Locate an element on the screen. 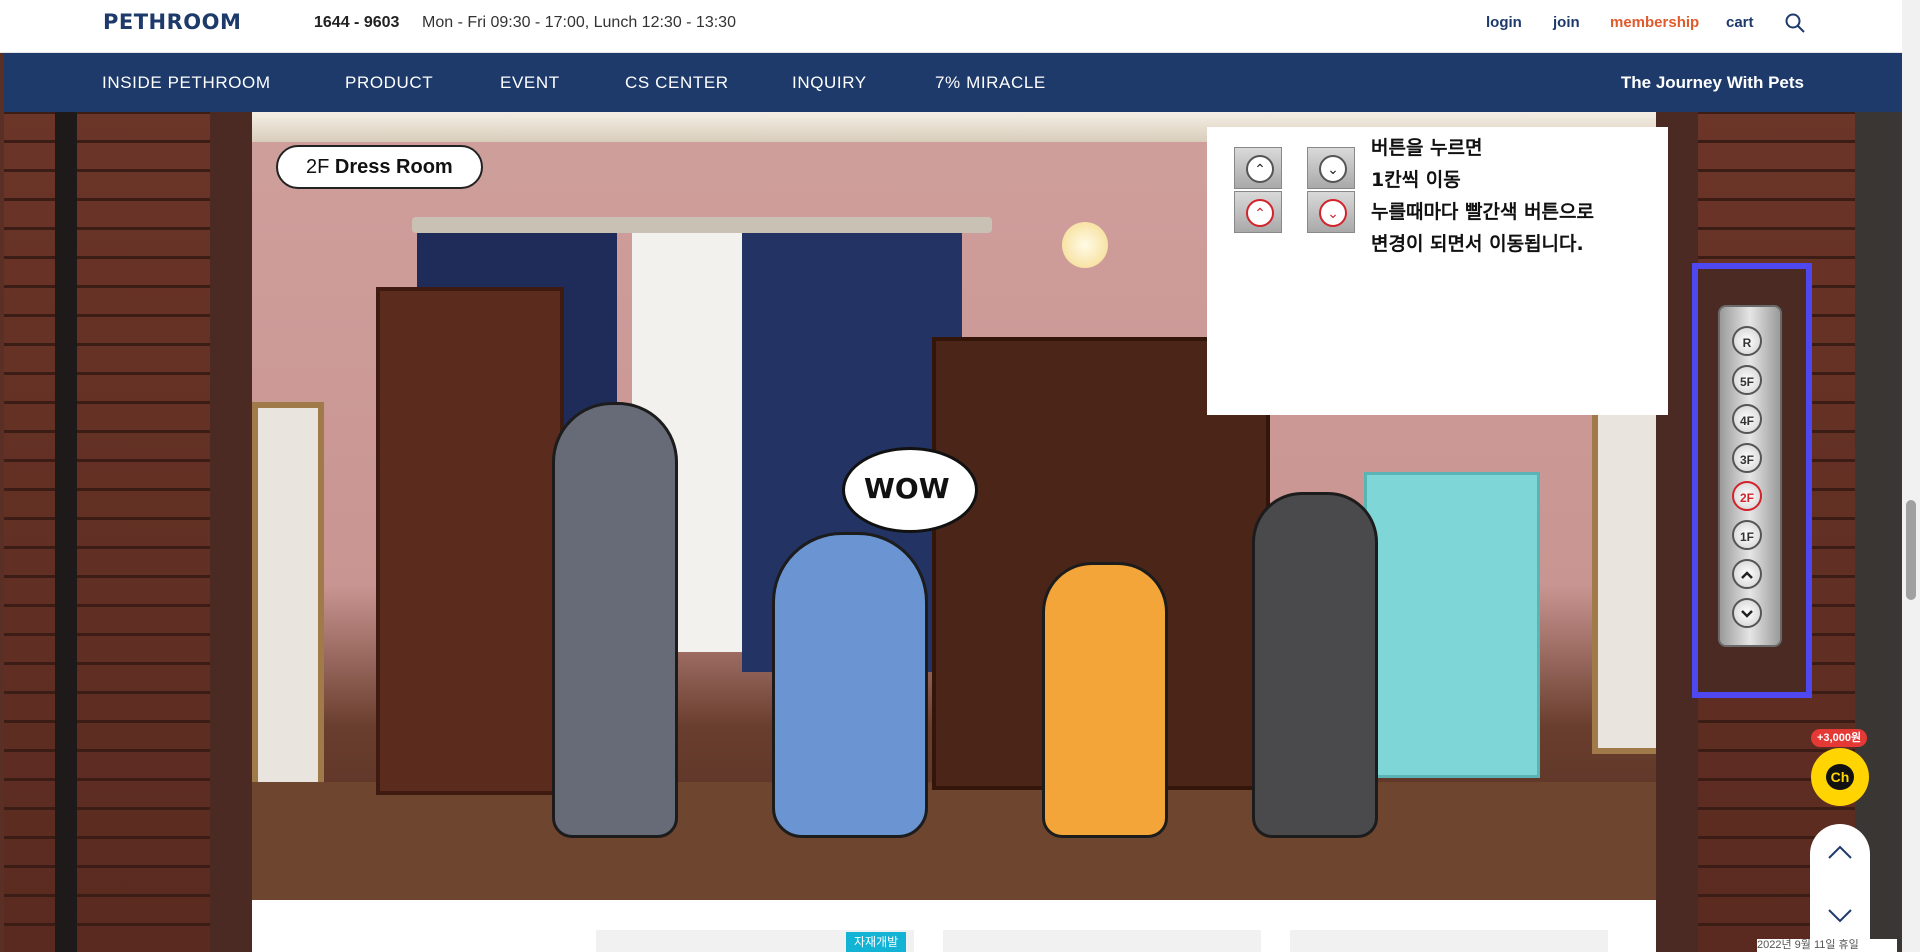  curtain-rod is located at coordinates (702, 225).